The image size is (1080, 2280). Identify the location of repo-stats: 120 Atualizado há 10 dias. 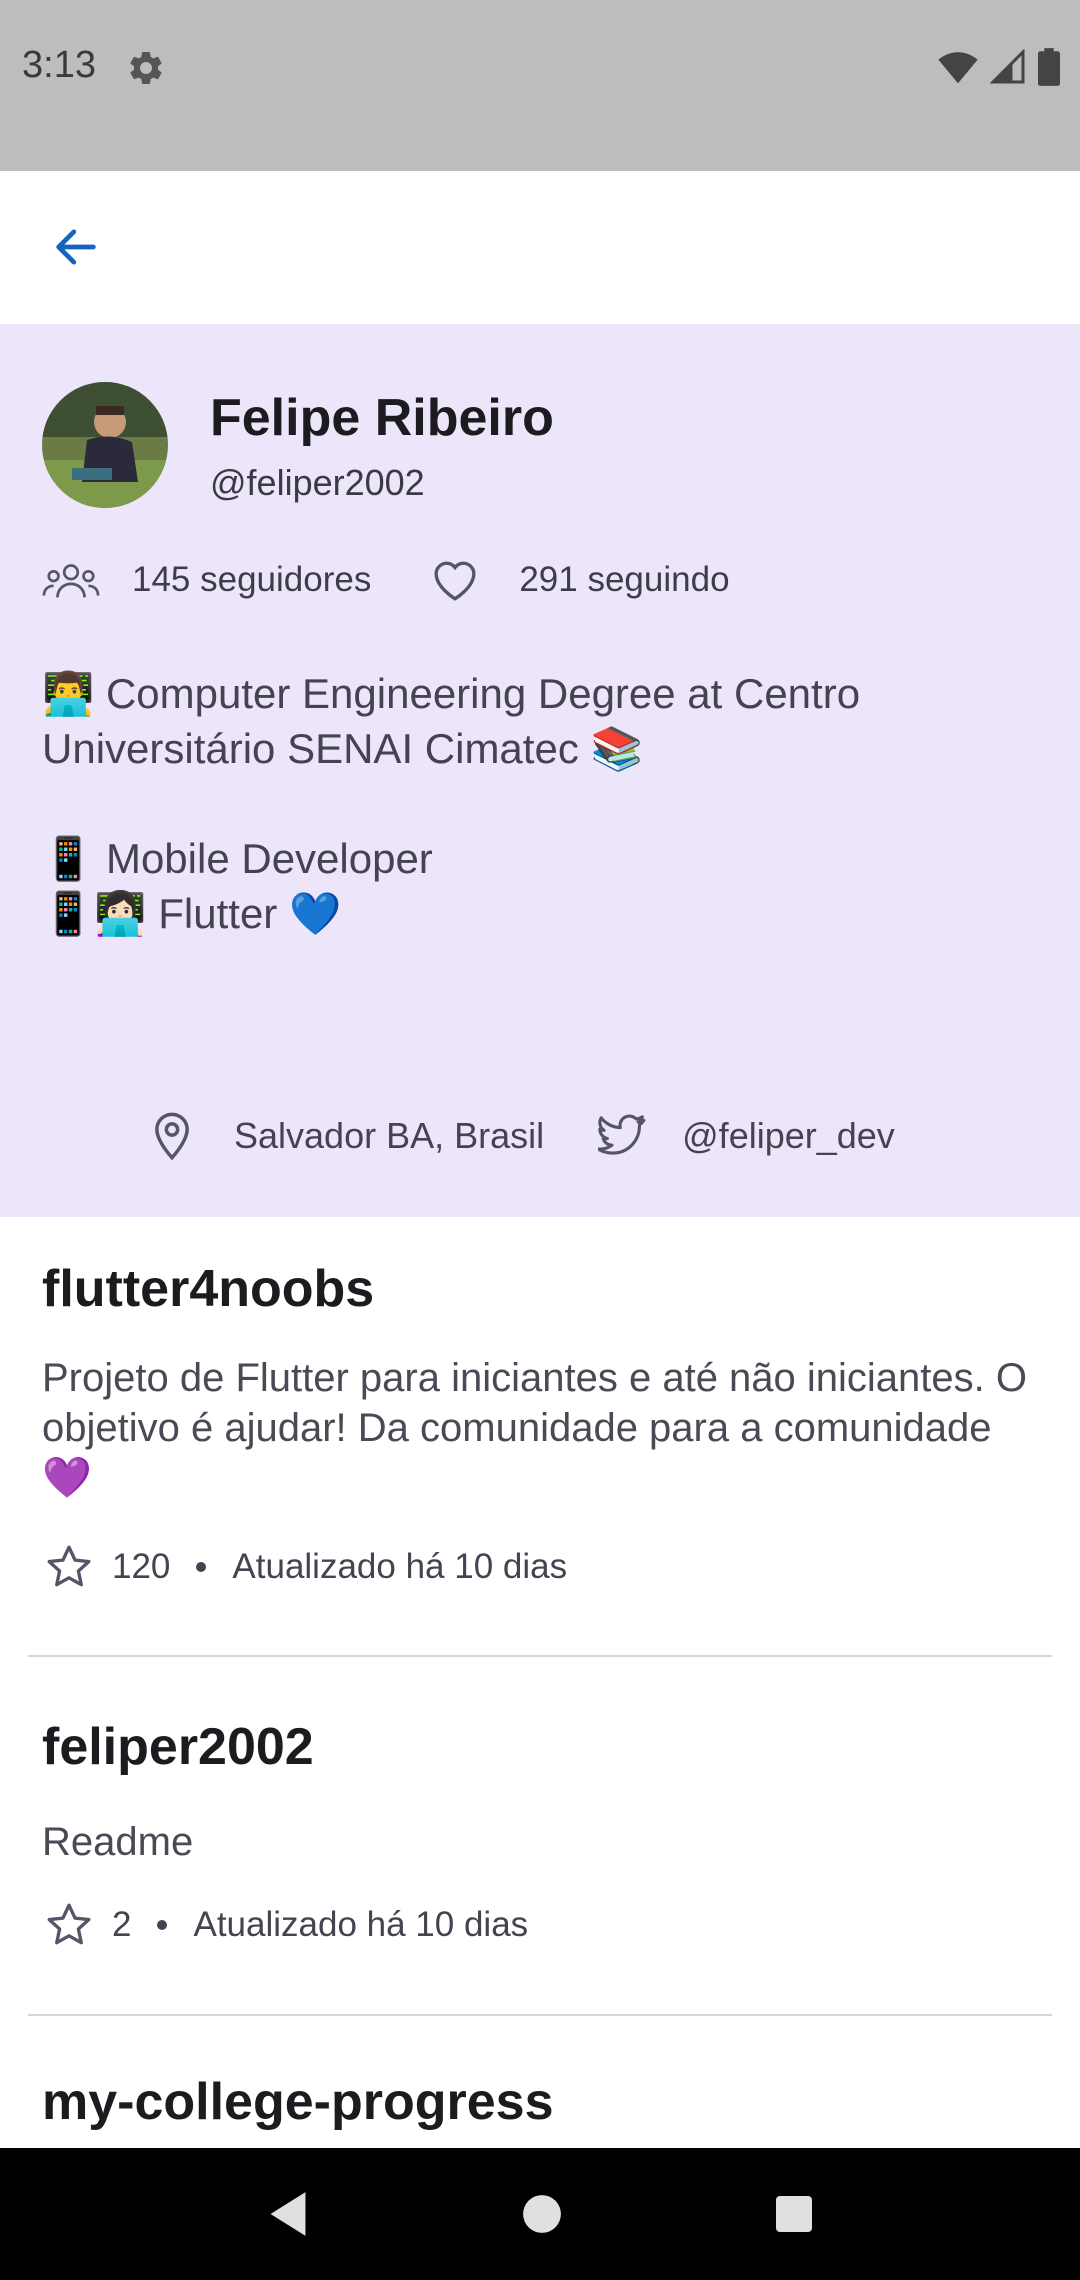
(305, 1567).